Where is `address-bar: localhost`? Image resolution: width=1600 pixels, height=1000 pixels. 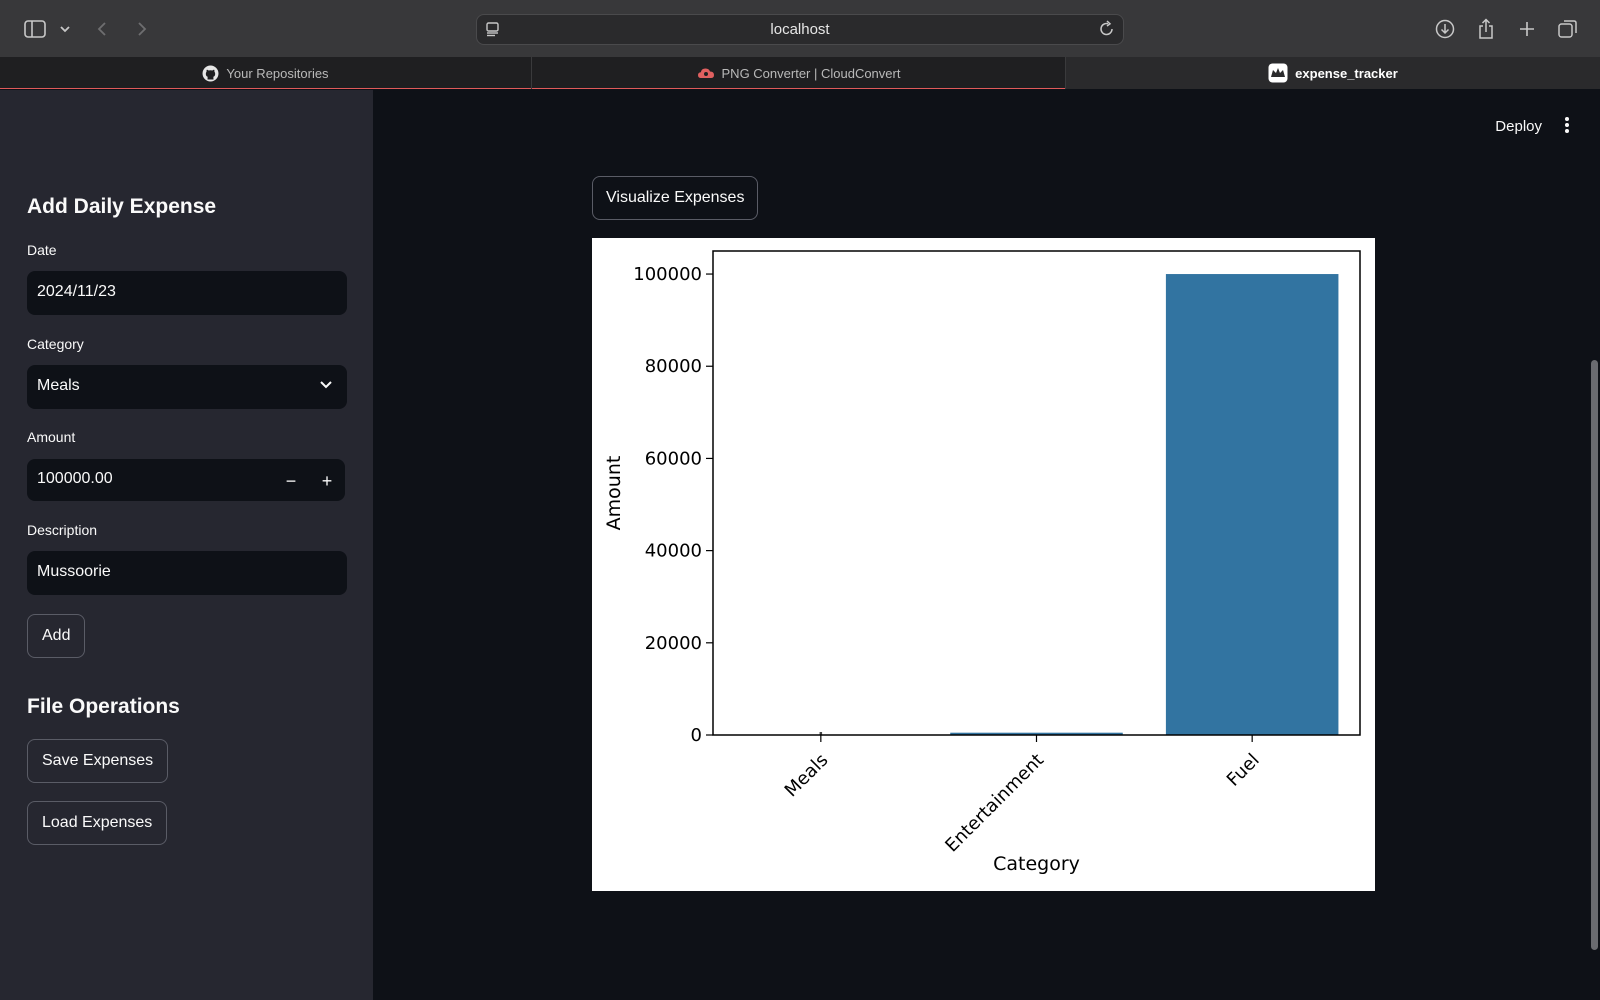
address-bar: localhost is located at coordinates (800, 29).